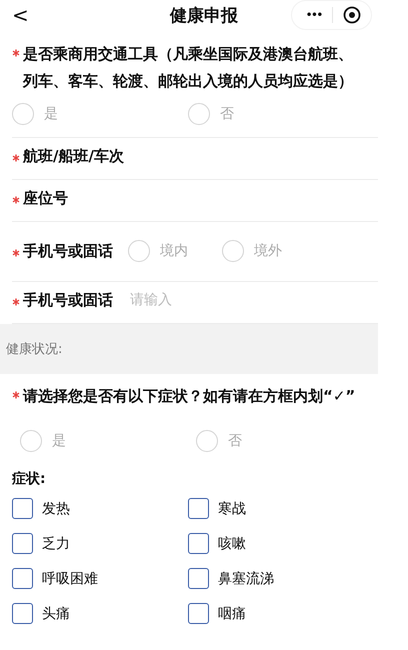 This screenshot has height=650, width=408. Describe the element at coordinates (20, 15) in the screenshot. I see `back-button: <` at that location.